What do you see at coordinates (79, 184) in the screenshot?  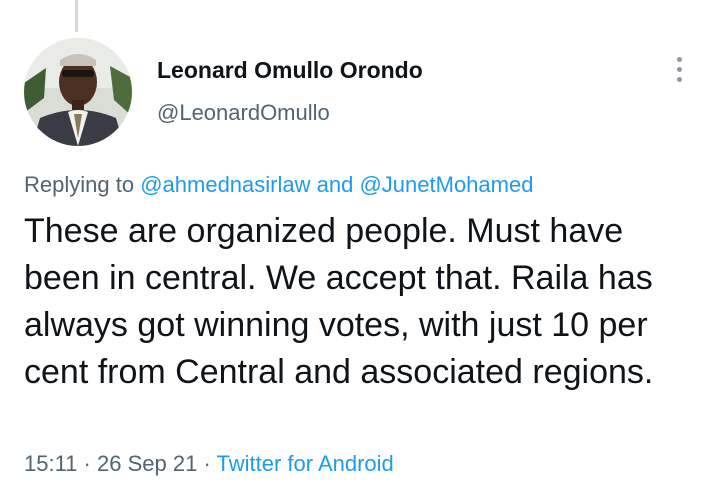 I see `replying-to-label: Replying to` at bounding box center [79, 184].